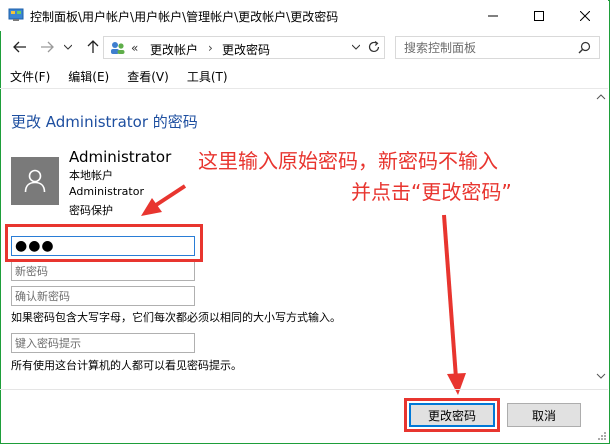  What do you see at coordinates (117, 48) in the screenshot?
I see `users-icon` at bounding box center [117, 48].